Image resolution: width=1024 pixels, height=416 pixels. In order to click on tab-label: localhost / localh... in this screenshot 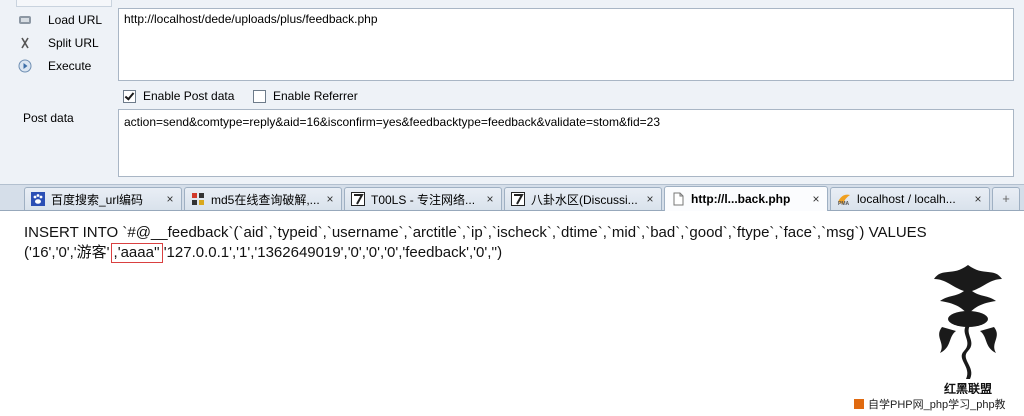, I will do `click(906, 199)`.